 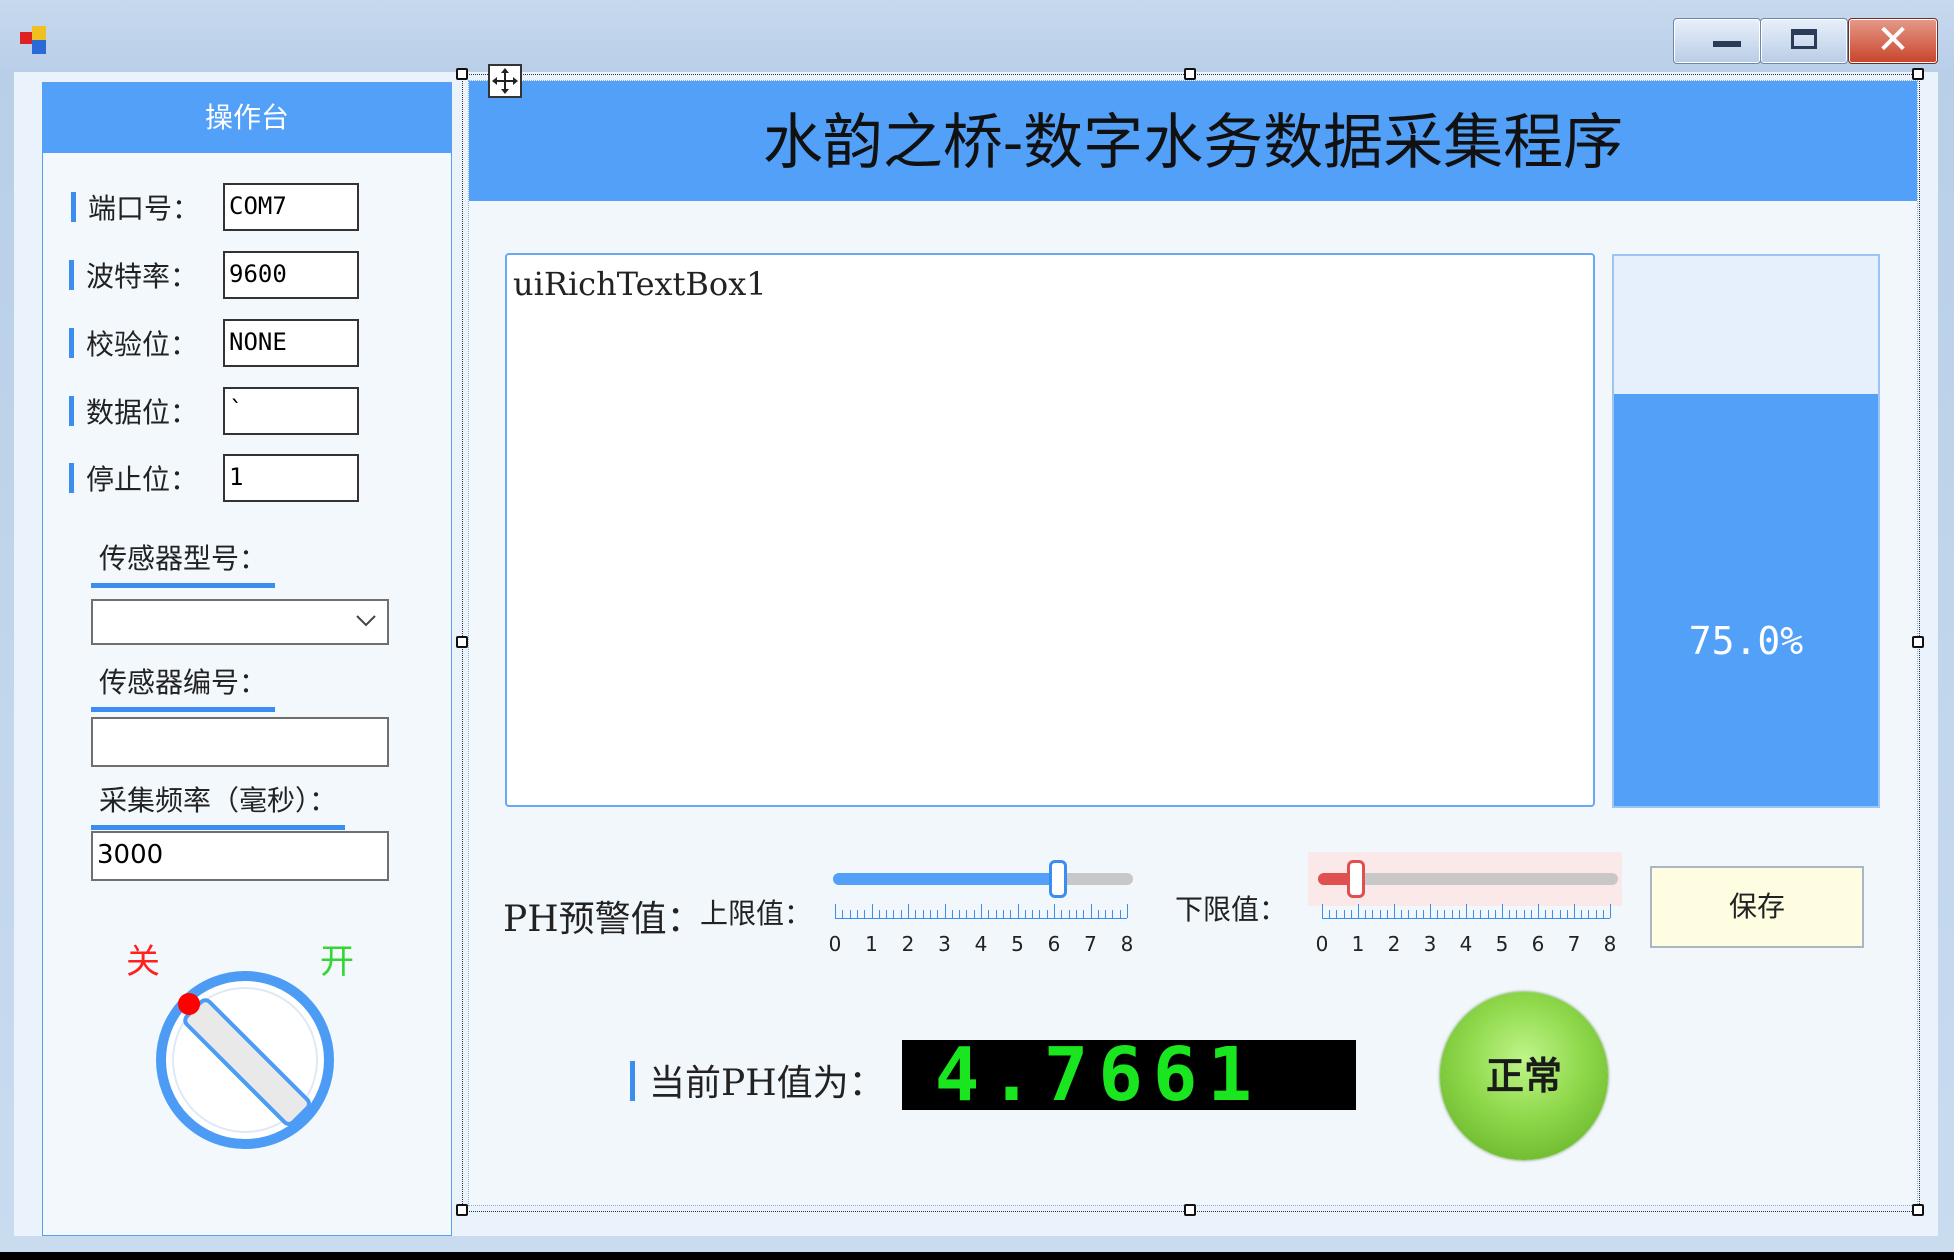 What do you see at coordinates (366, 621) in the screenshot?
I see `chevron-down-icon` at bounding box center [366, 621].